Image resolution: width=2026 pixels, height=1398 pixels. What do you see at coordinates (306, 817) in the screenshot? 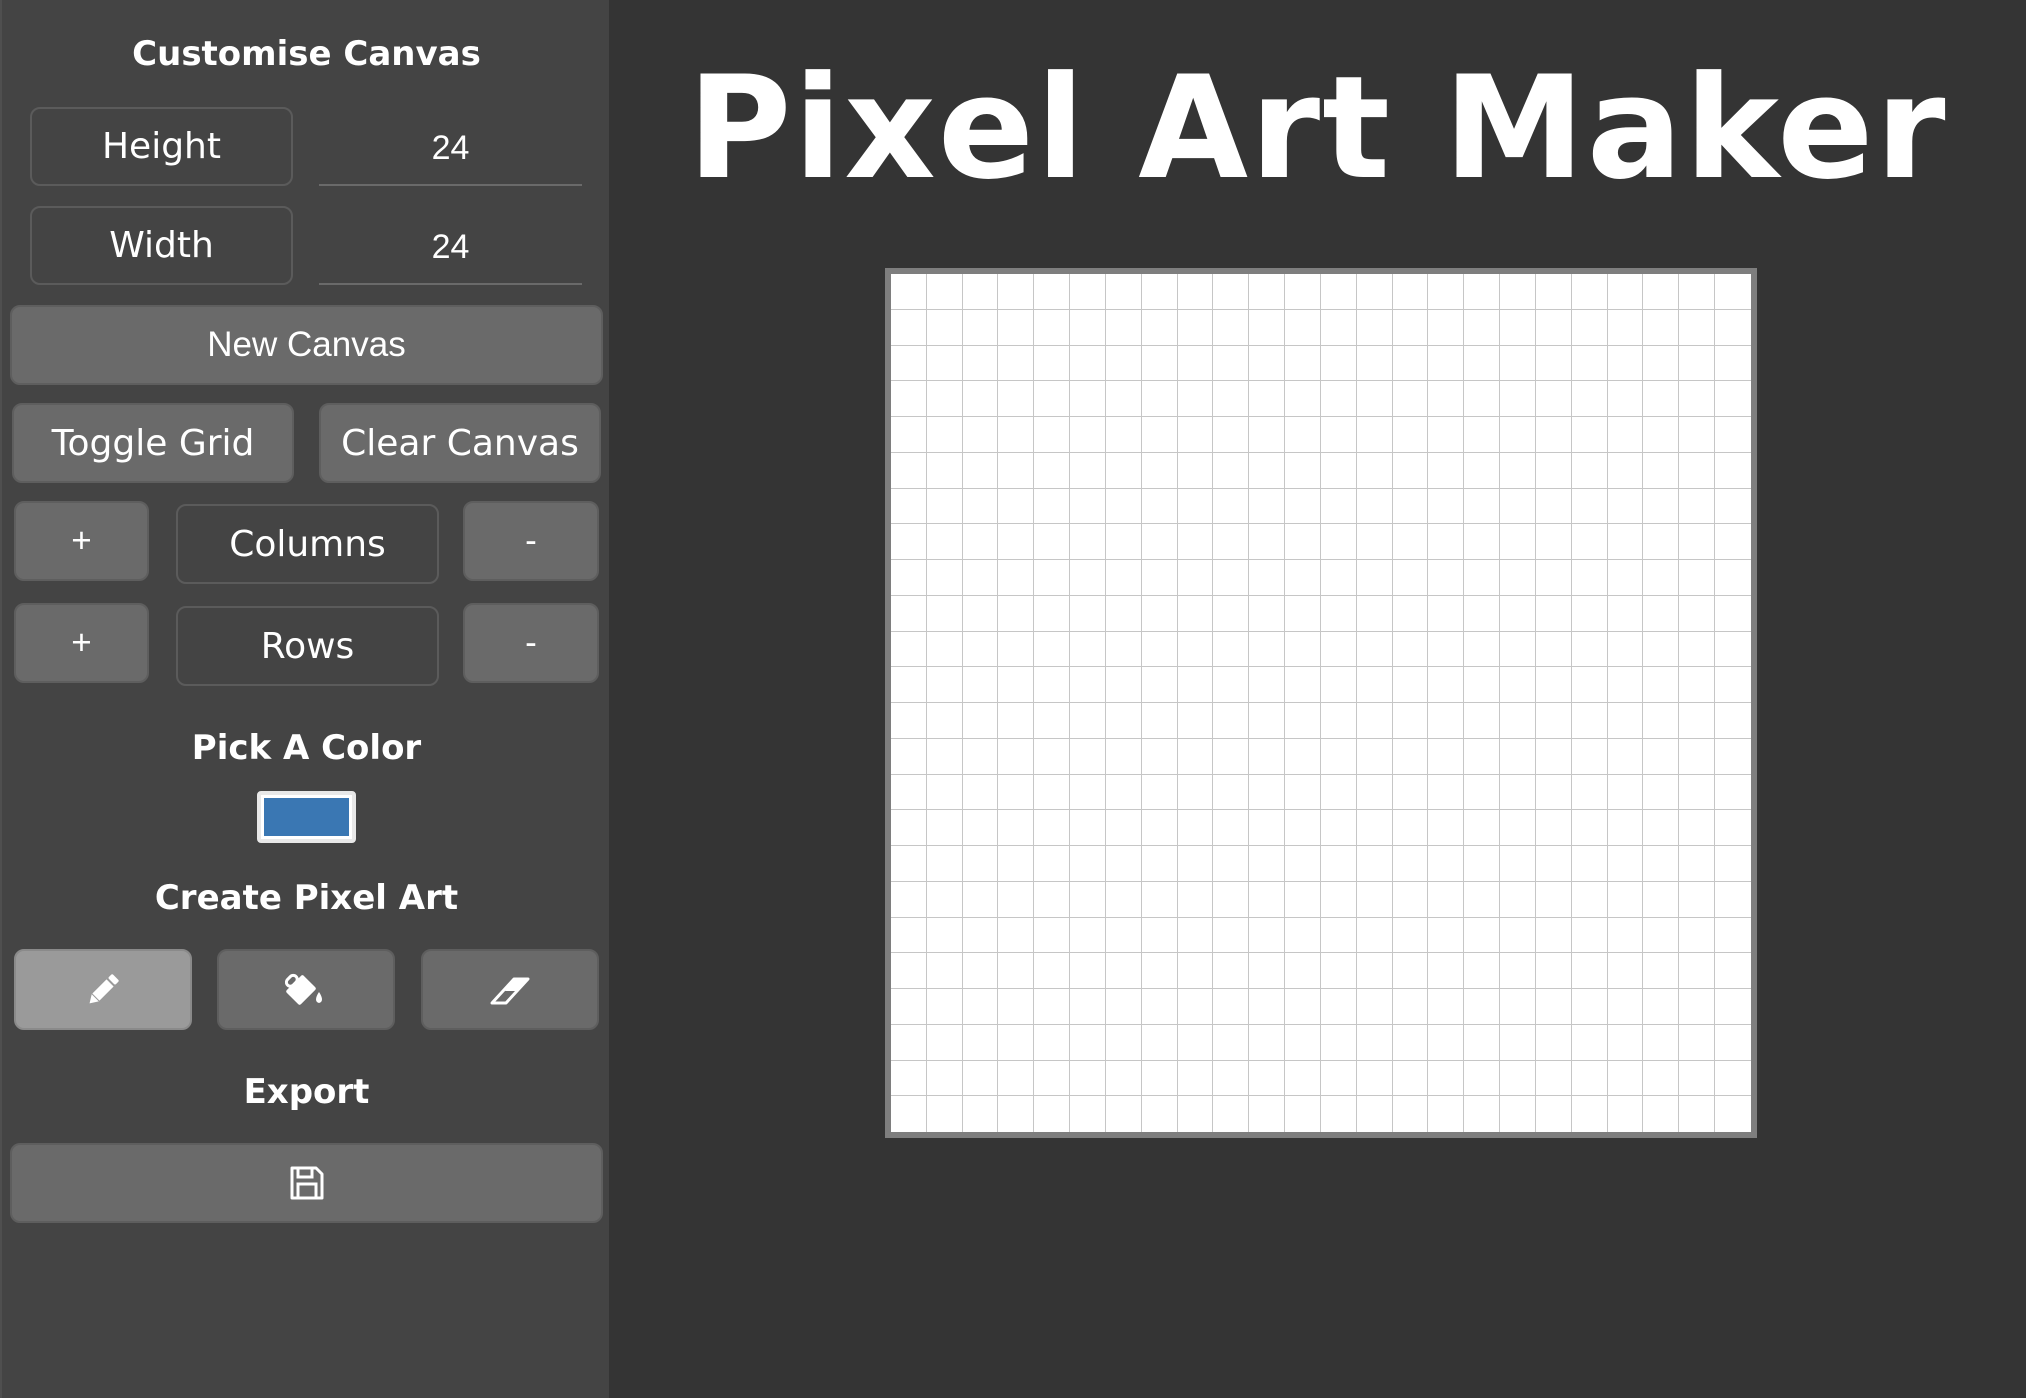
I see `color-picker` at bounding box center [306, 817].